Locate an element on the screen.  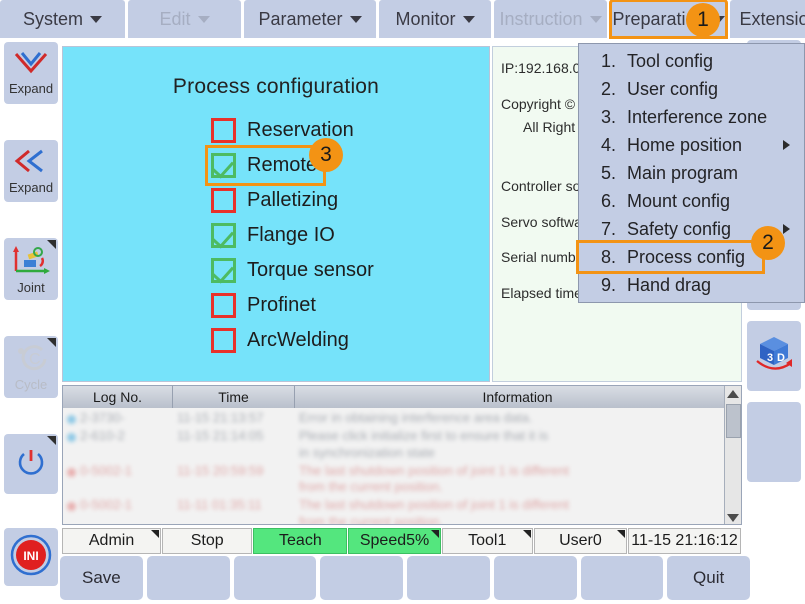
process-option-label: ArcWelding is located at coordinates (298, 340).